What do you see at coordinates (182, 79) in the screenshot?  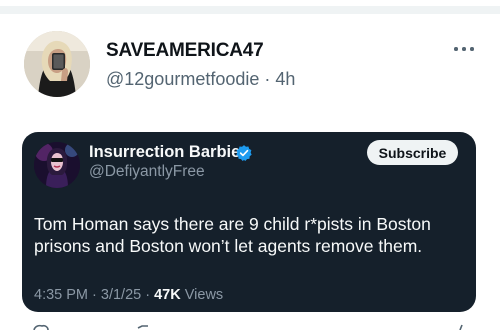 I see `user-handle: @12gourmetfoodie` at bounding box center [182, 79].